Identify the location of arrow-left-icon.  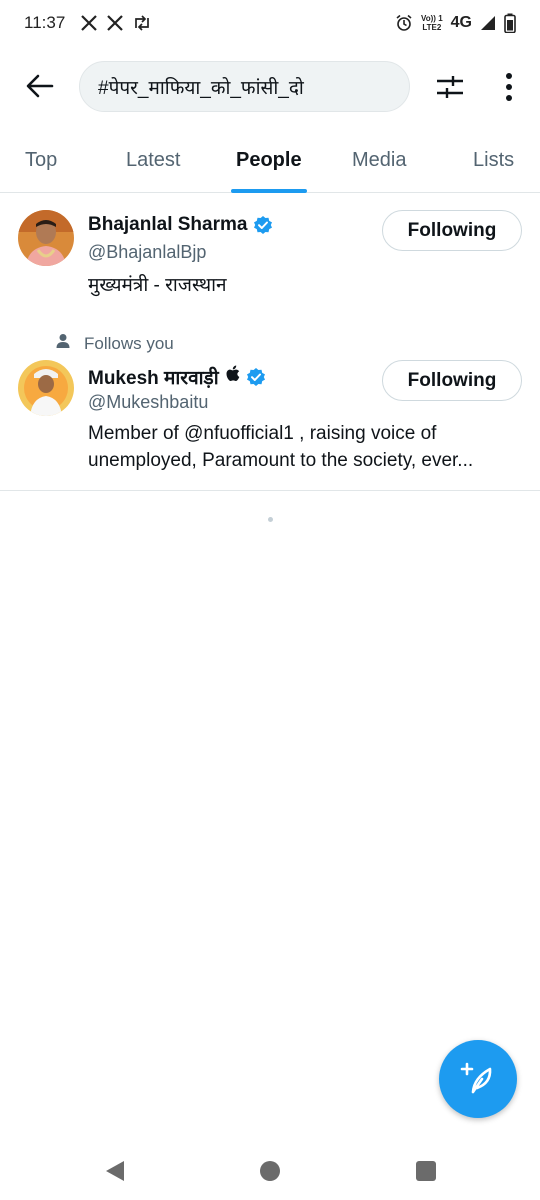
(40, 86).